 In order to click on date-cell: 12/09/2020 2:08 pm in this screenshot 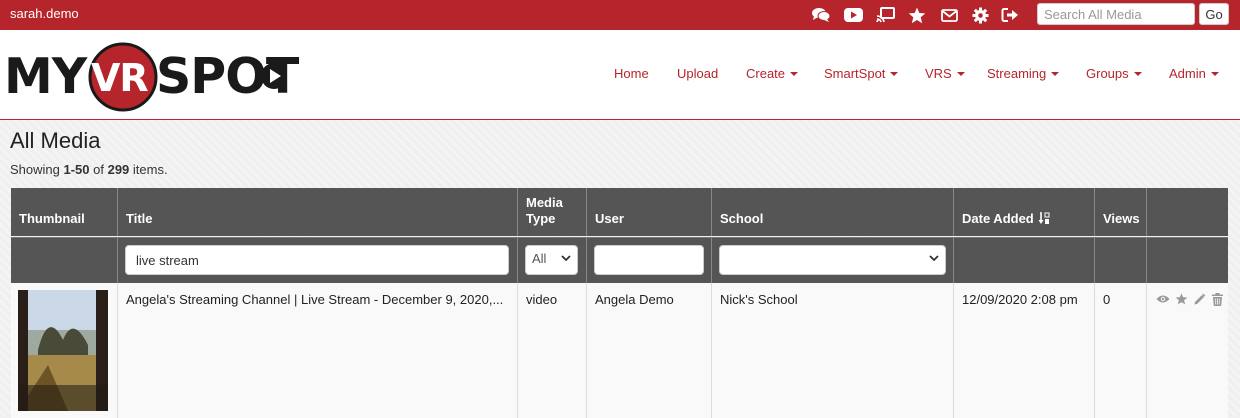, I will do `click(1024, 350)`.